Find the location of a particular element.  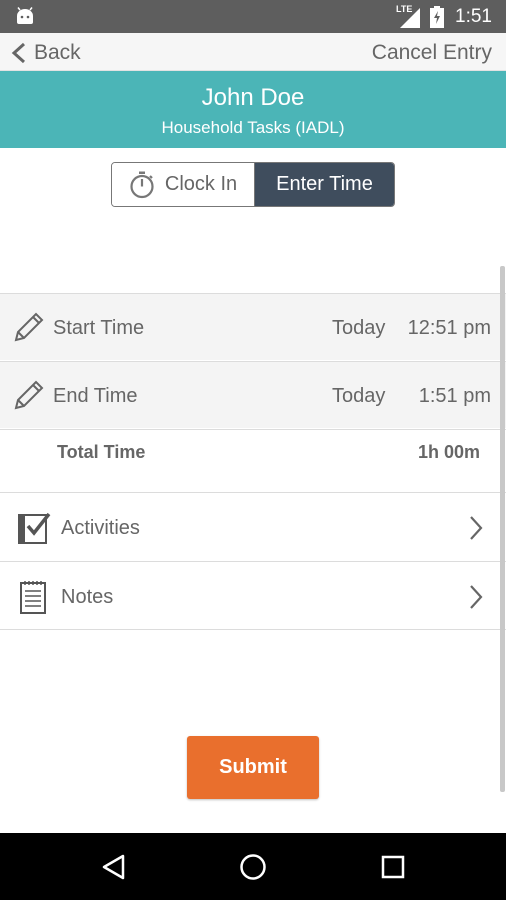

start-day-value: Today is located at coordinates (359, 328).